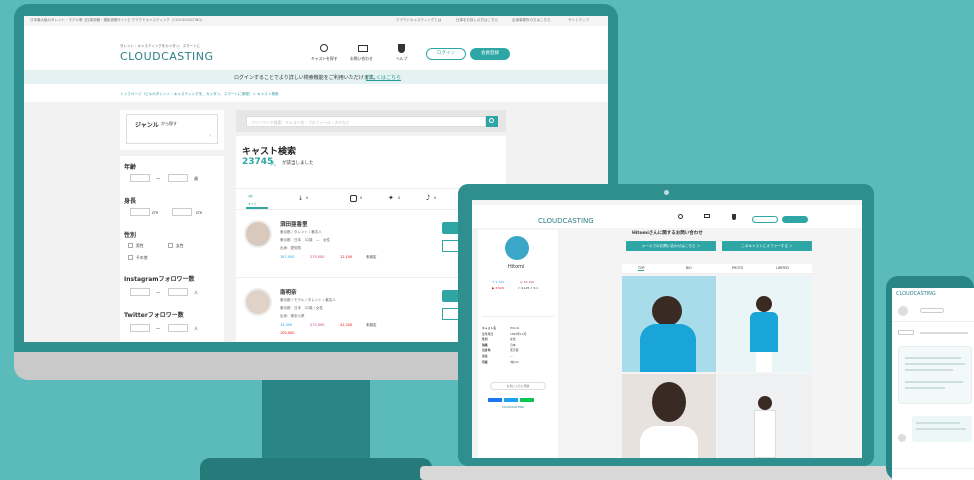 This screenshot has width=974, height=480. Describe the element at coordinates (172, 129) in the screenshot. I see `genre-box: ジャンル から探す ›` at that location.